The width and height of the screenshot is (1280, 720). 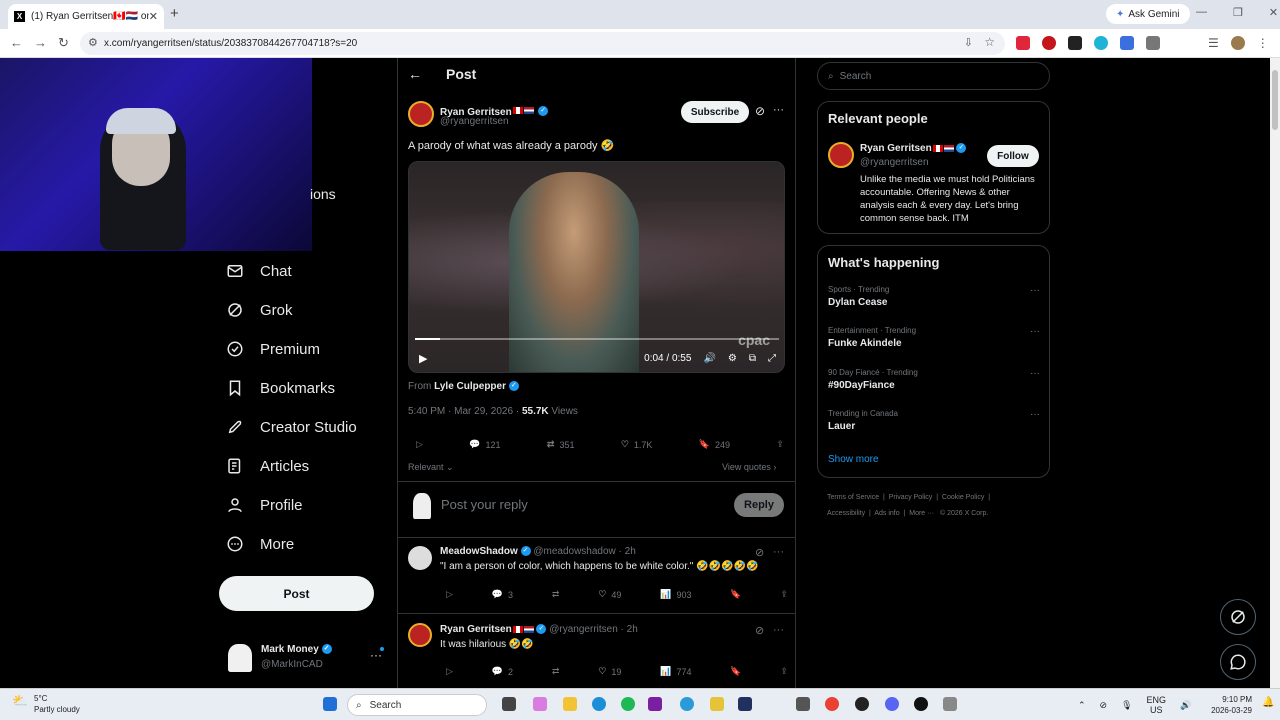 What do you see at coordinates (259, 271) in the screenshot?
I see `sidebar-item-chat: Chat` at bounding box center [259, 271].